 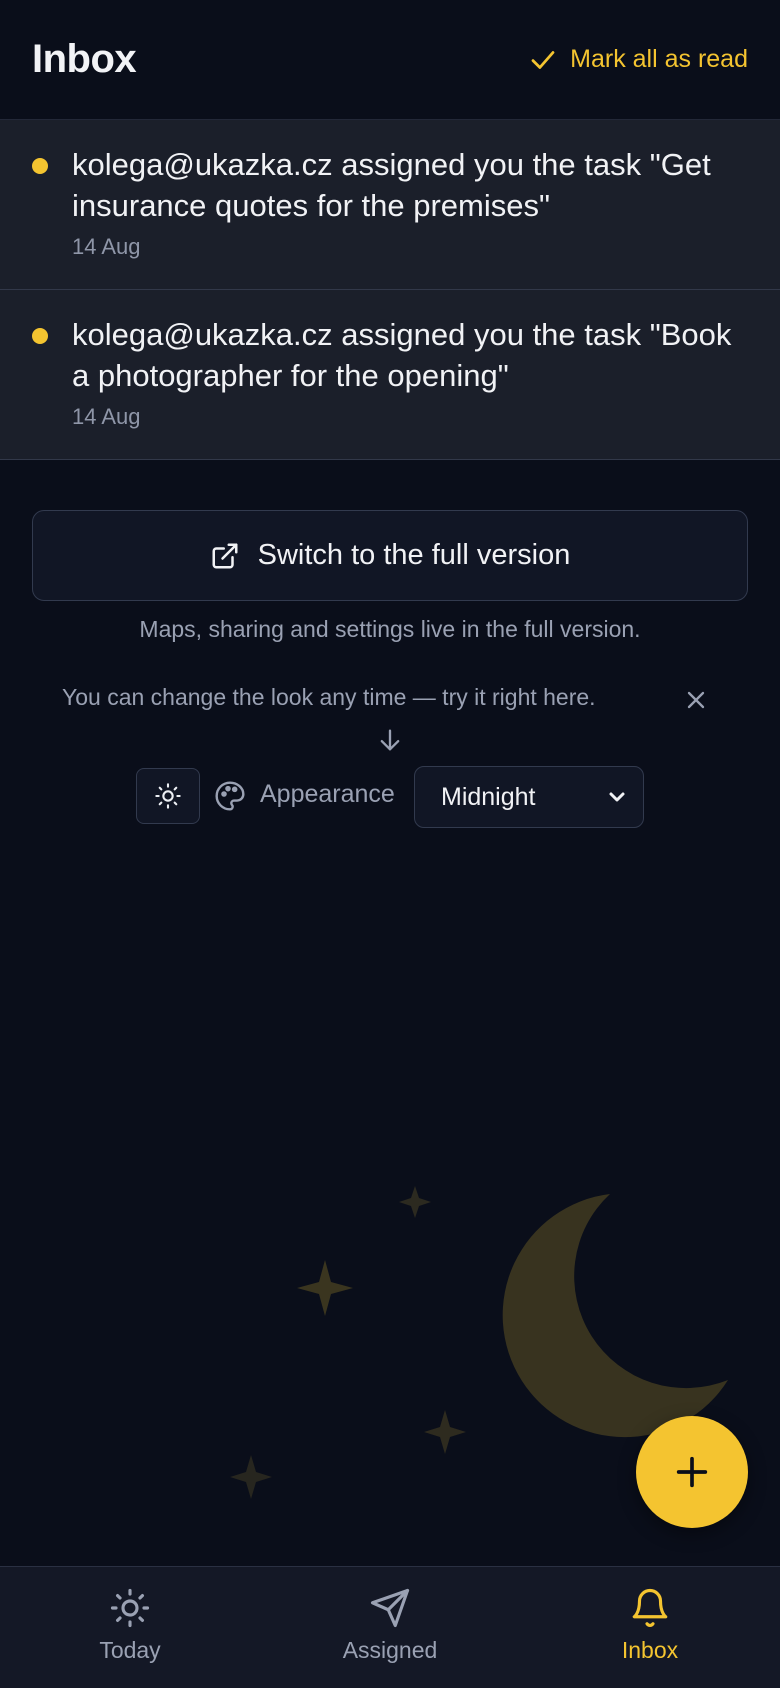 I want to click on switch-full-version-button: Switch to the full version, so click(x=390, y=555).